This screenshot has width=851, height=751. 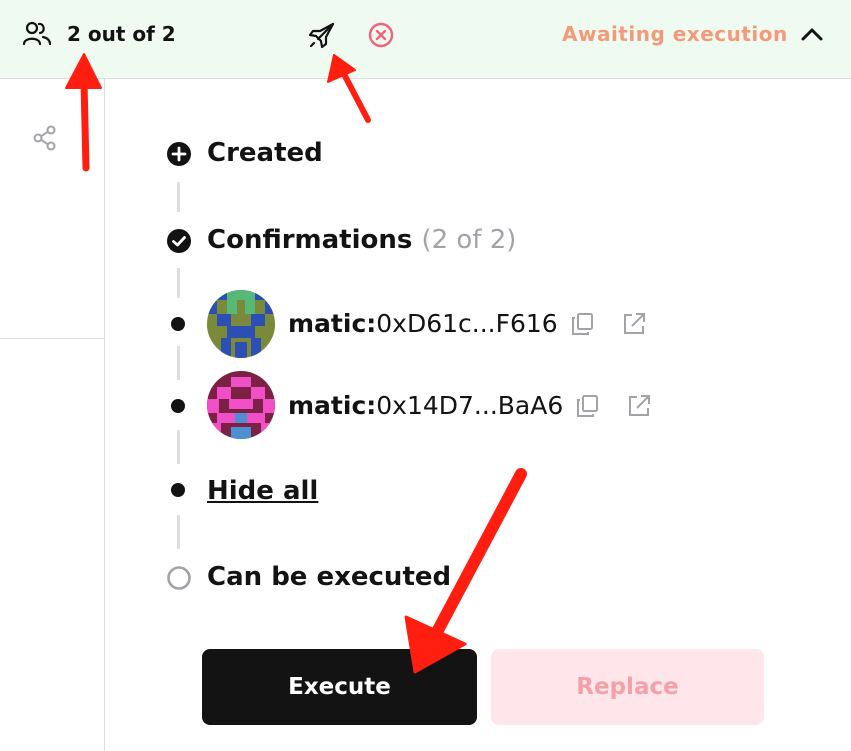 What do you see at coordinates (381, 35) in the screenshot?
I see `cancel-icon` at bounding box center [381, 35].